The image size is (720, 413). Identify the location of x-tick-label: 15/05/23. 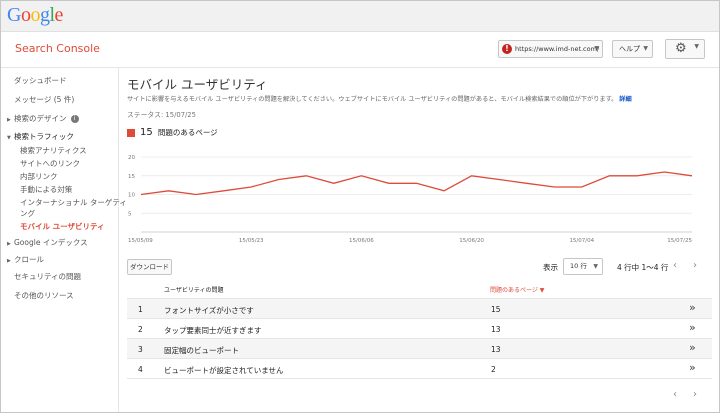
(251, 241).